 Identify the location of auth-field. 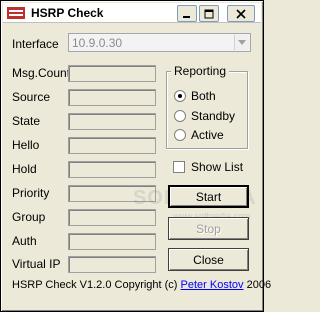
(112, 241).